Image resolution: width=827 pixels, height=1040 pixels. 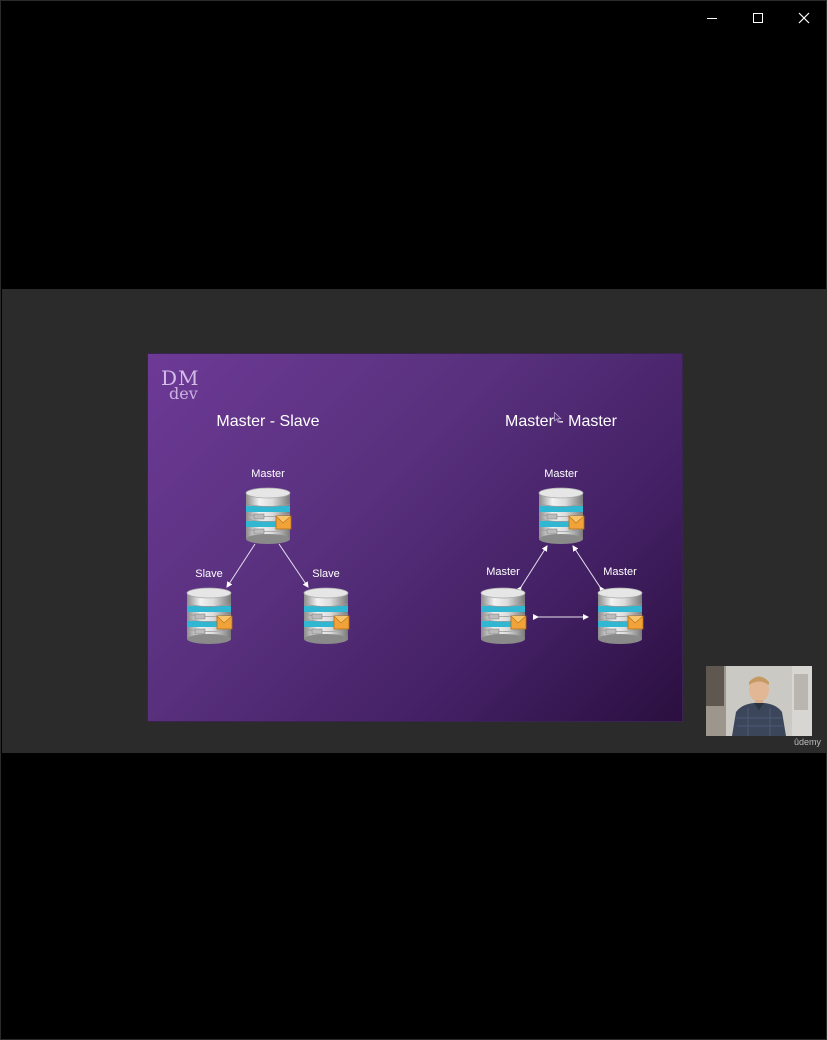 I want to click on instructor-video-icon, so click(x=759, y=701).